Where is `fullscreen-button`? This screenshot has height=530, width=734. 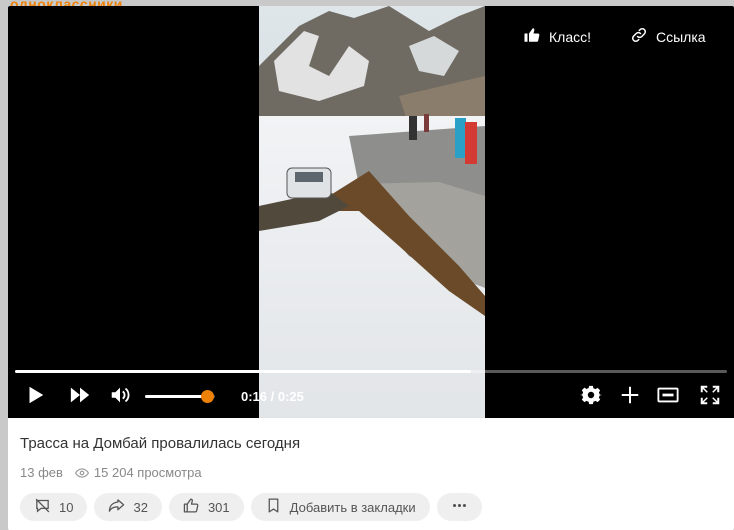
fullscreen-button is located at coordinates (710, 397).